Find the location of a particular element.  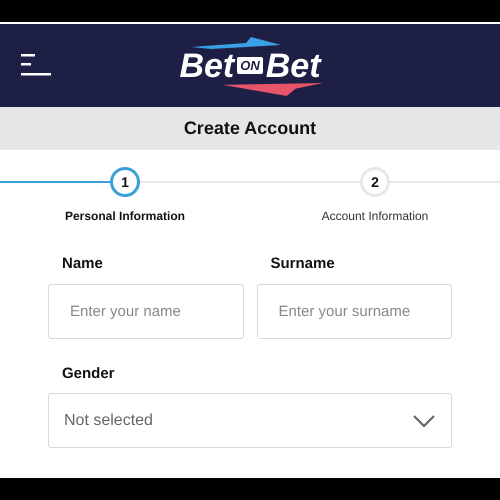

step-number: 1 is located at coordinates (125, 182).